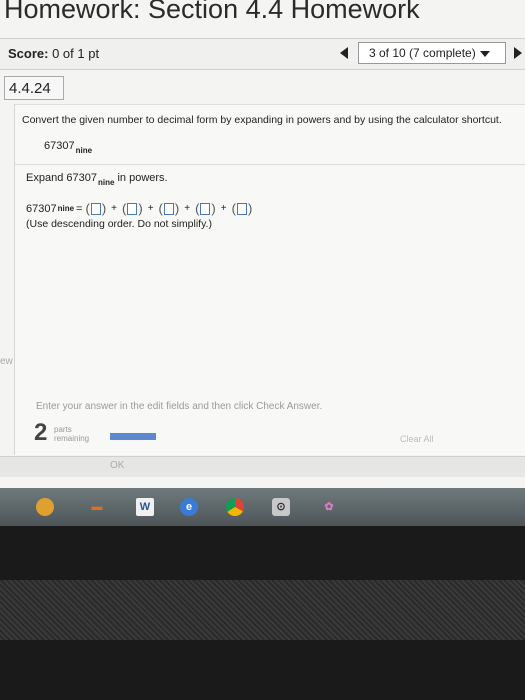 This screenshot has height=700, width=525. I want to click on expand-base: nine, so click(106, 182).